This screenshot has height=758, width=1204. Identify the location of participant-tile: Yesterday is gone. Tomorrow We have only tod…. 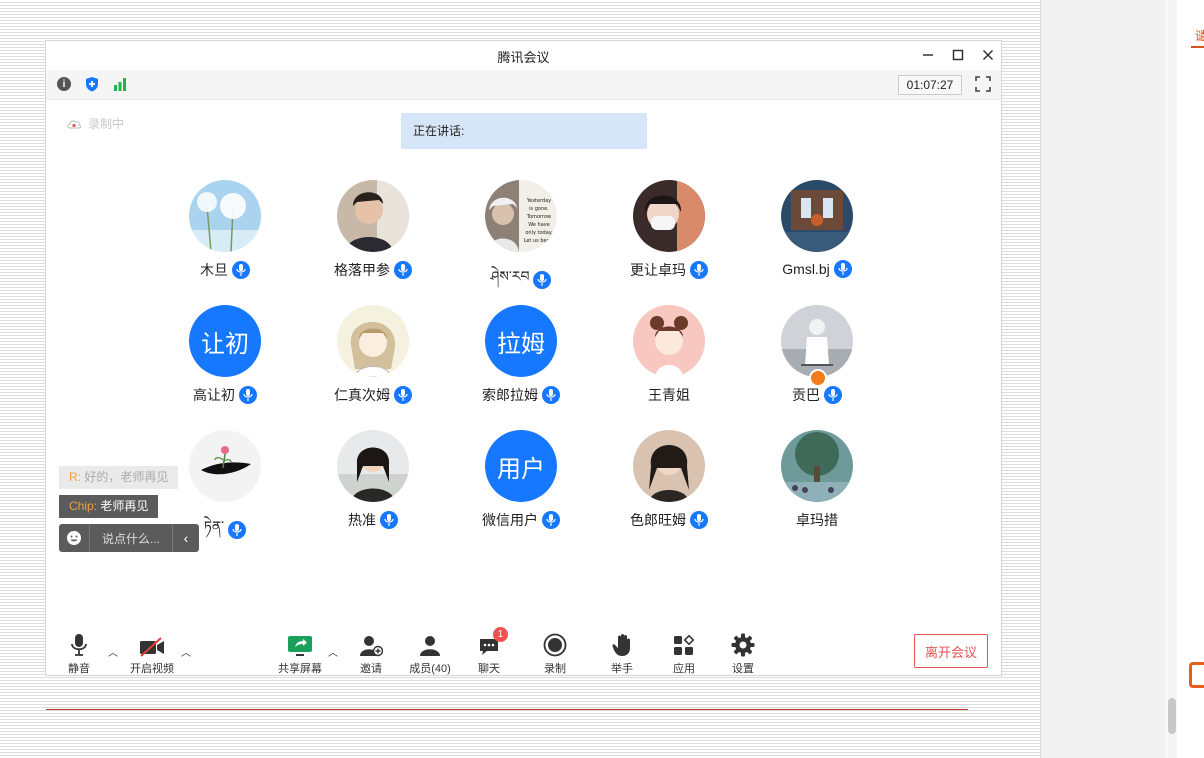
(521, 235).